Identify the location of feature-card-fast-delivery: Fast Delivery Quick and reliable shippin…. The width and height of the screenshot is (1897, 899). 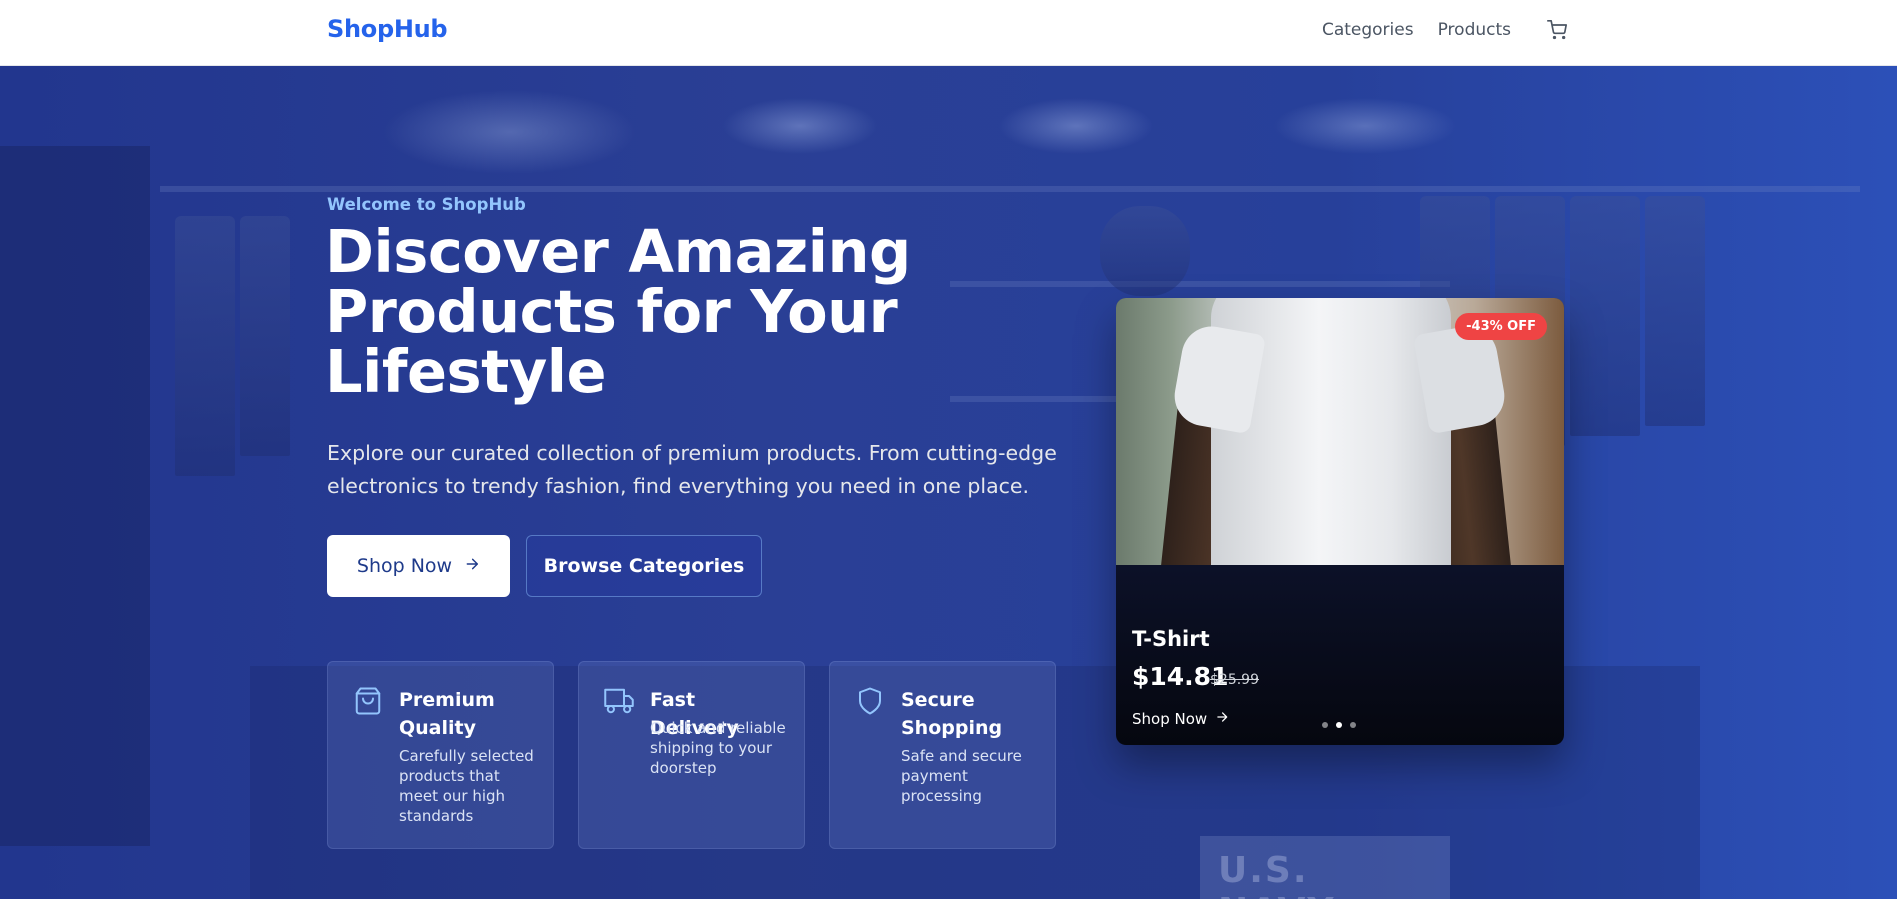
(691, 755).